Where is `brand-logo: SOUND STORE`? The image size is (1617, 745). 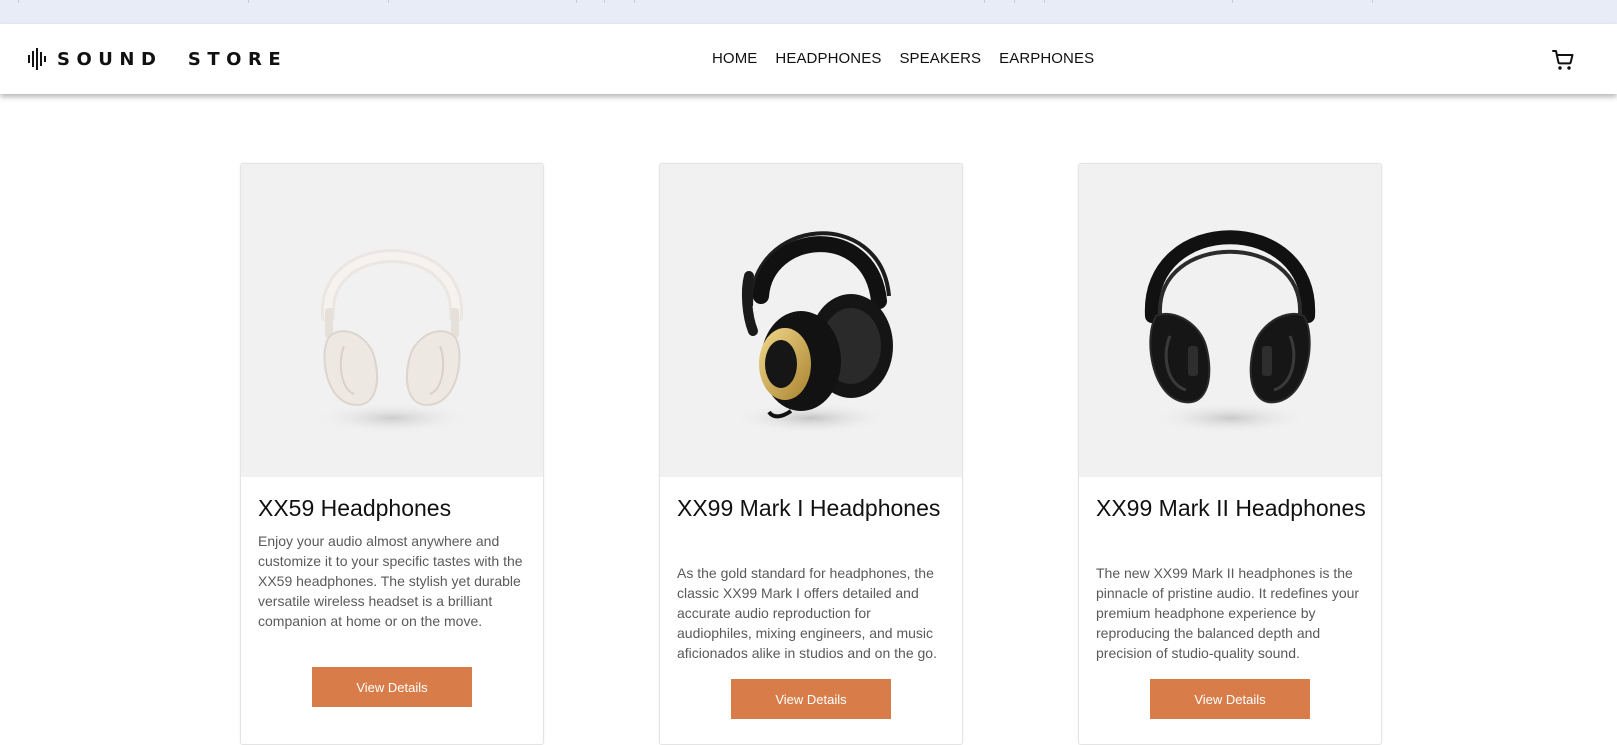
brand-logo: SOUND STORE is located at coordinates (157, 59).